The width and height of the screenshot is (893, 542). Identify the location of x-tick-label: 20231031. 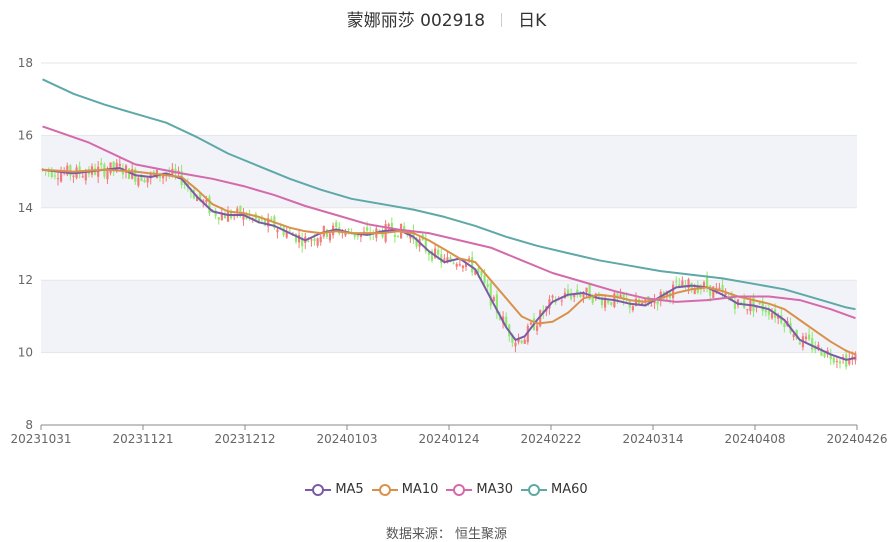
(40, 439).